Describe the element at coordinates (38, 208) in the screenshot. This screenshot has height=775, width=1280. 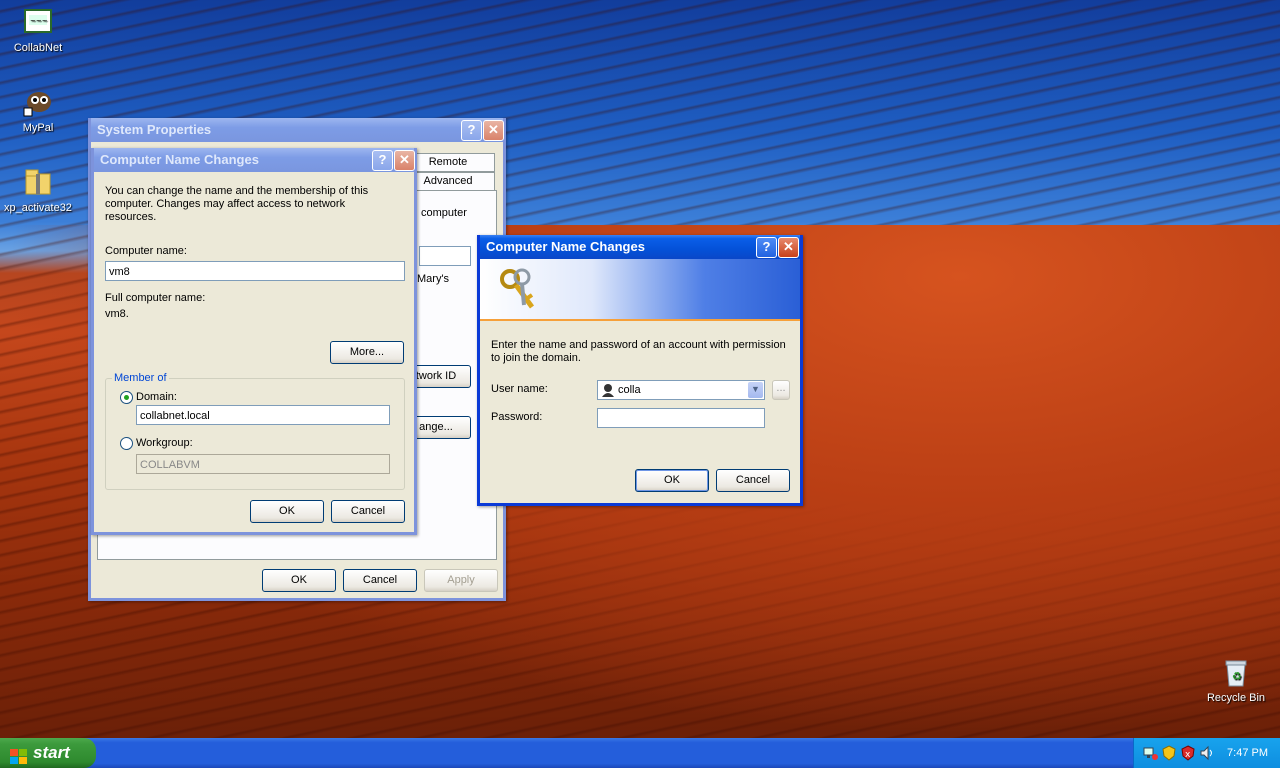
I see `desktop-icon-label: xp_activate32` at that location.